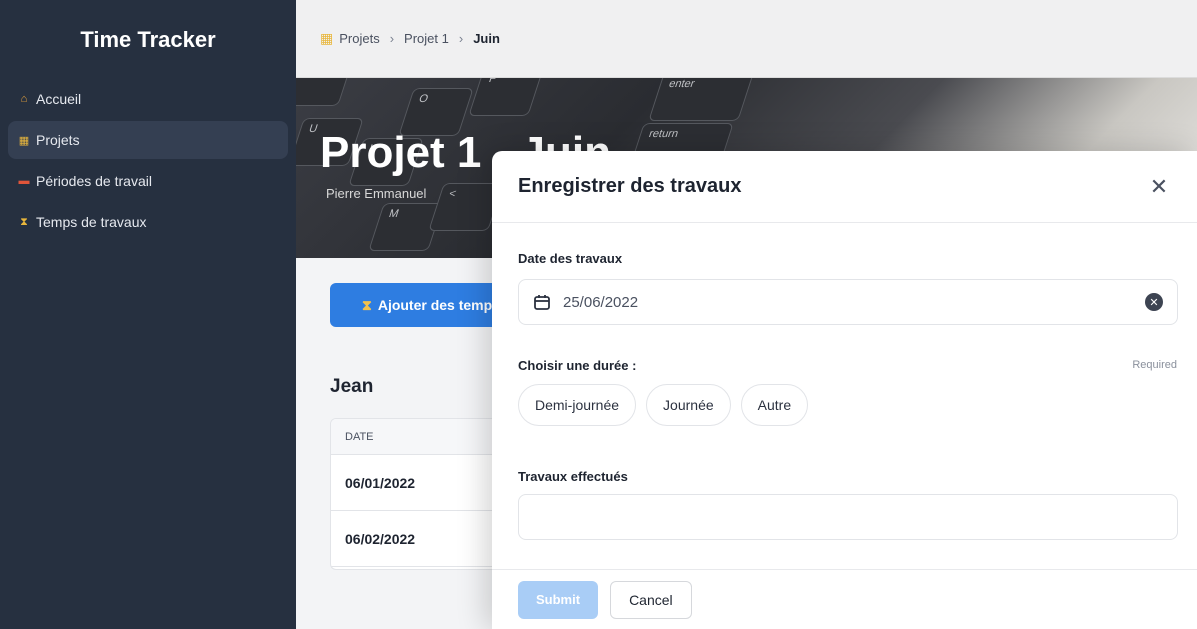 The width and height of the screenshot is (1197, 629). I want to click on keyboard-key: P, so click(506, 97).